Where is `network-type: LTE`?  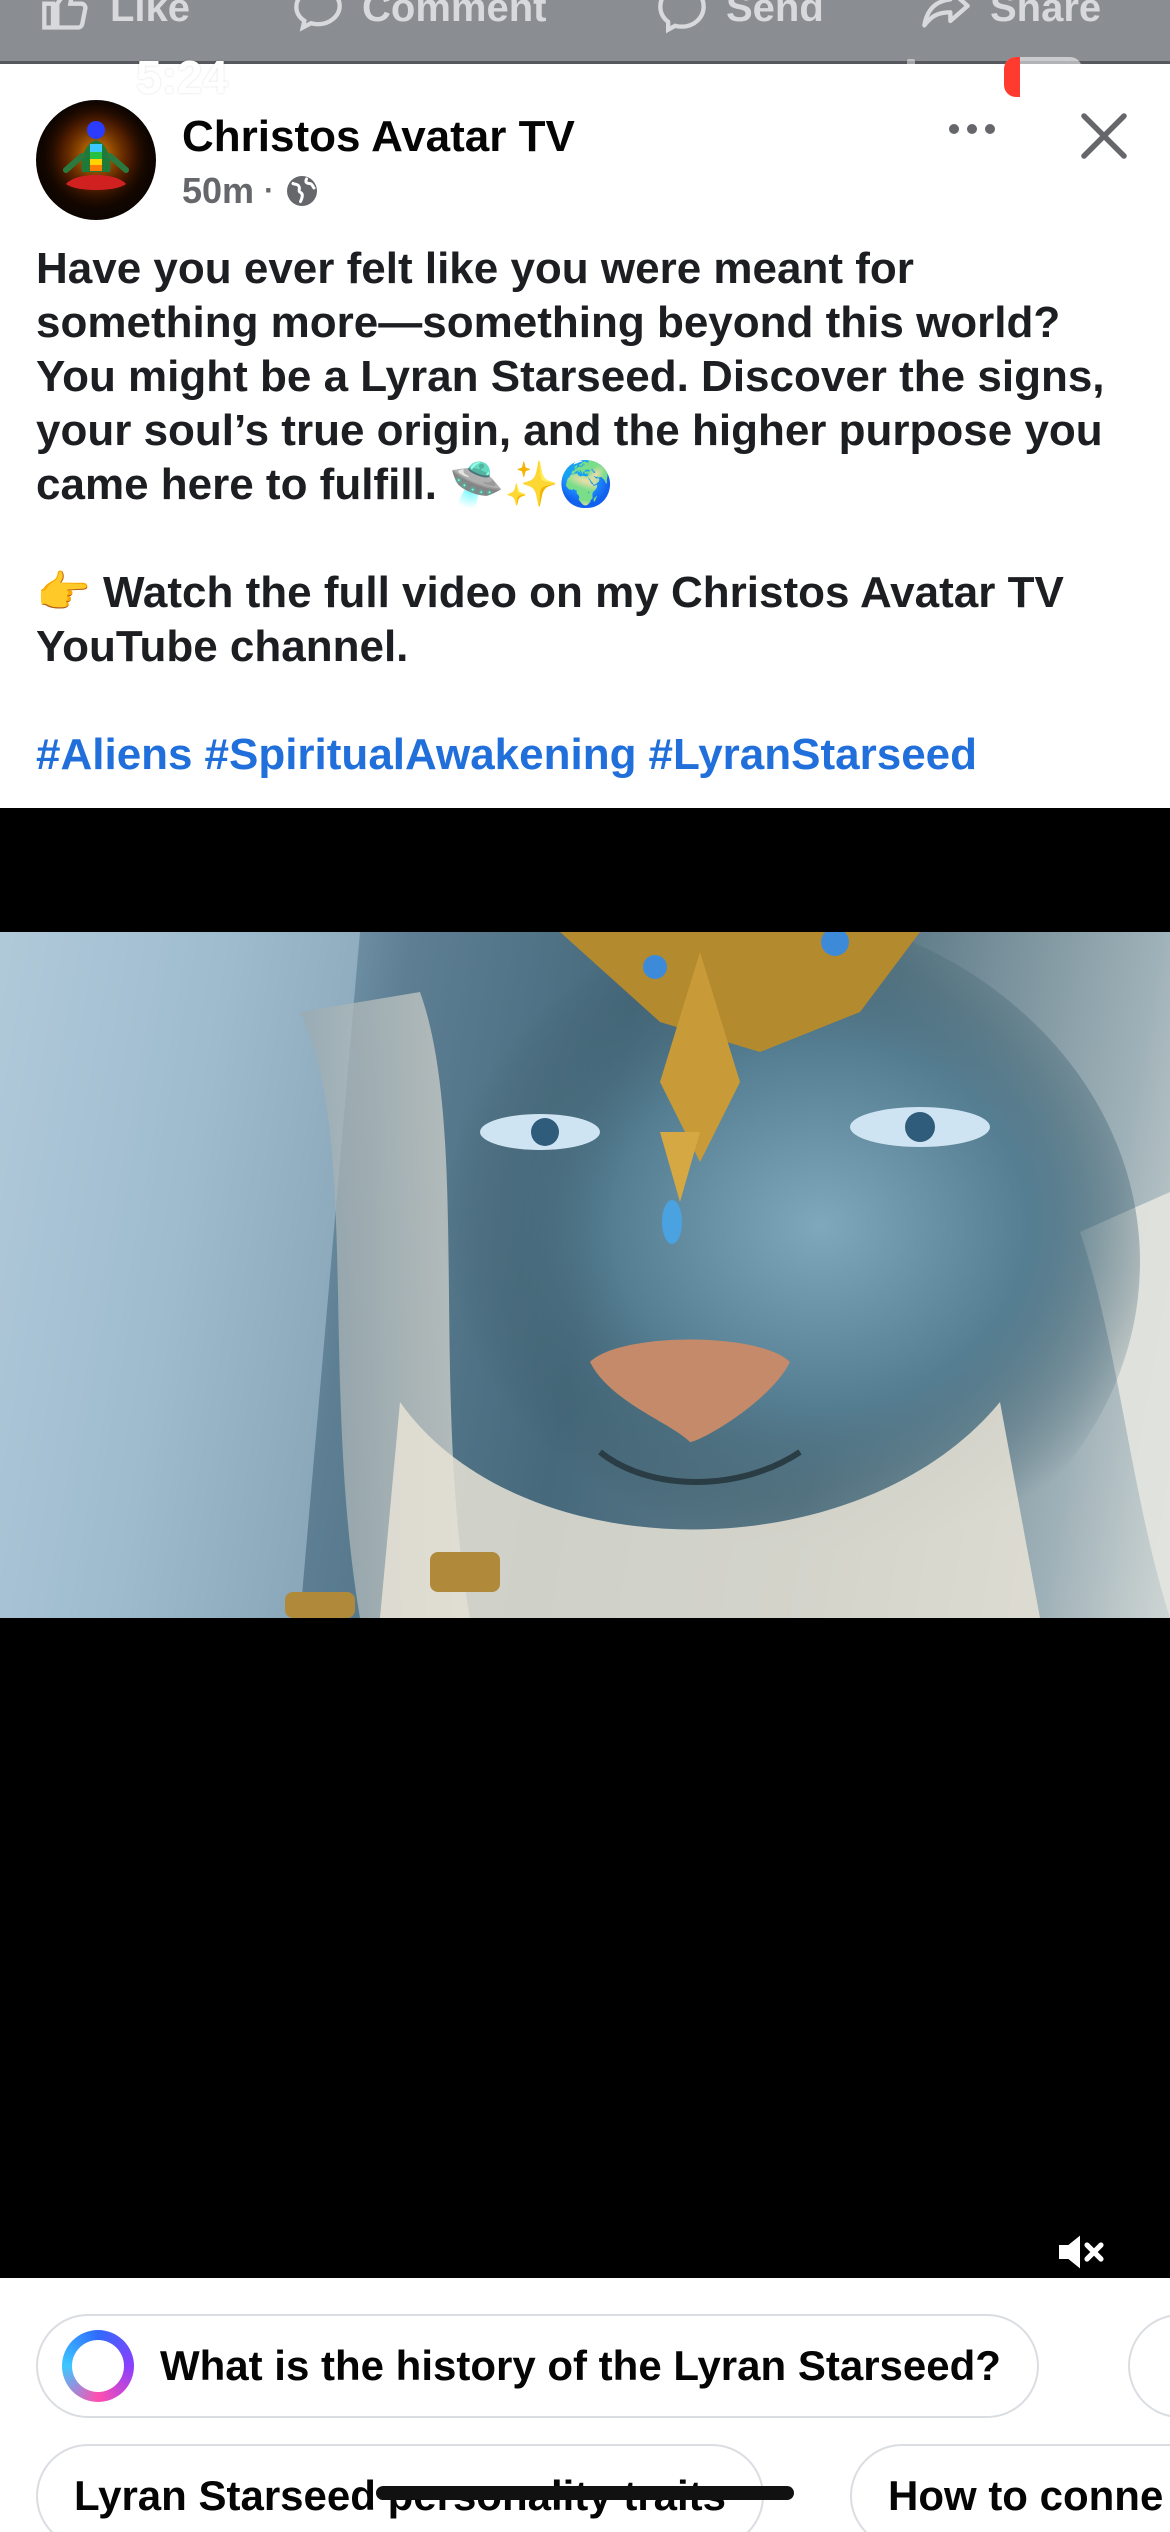 network-type: LTE is located at coordinates (959, 76).